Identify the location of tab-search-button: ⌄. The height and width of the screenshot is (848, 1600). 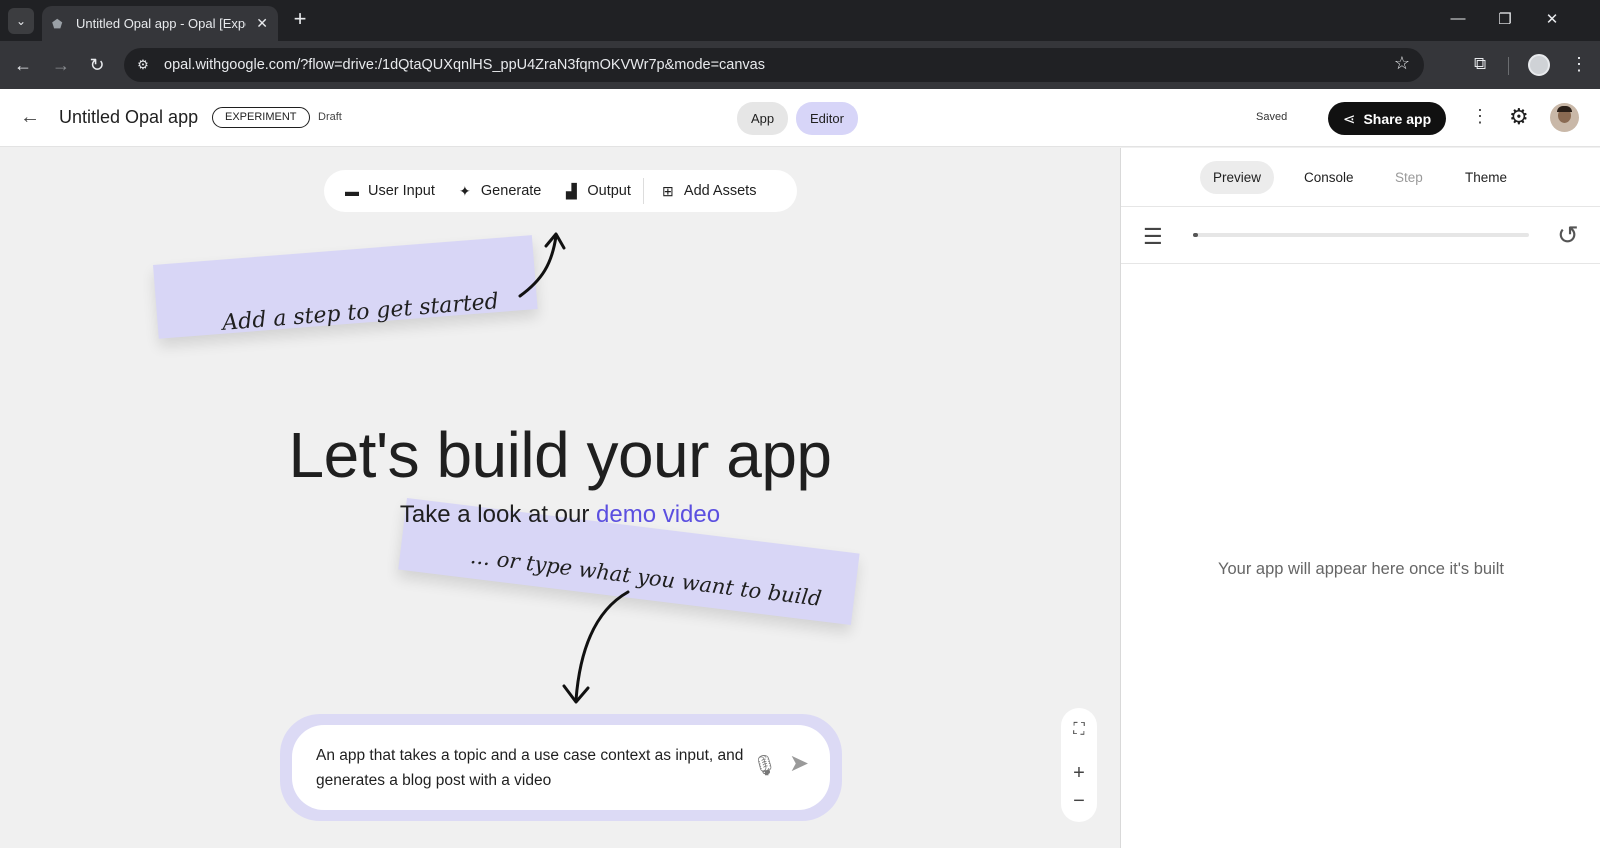
(21, 21).